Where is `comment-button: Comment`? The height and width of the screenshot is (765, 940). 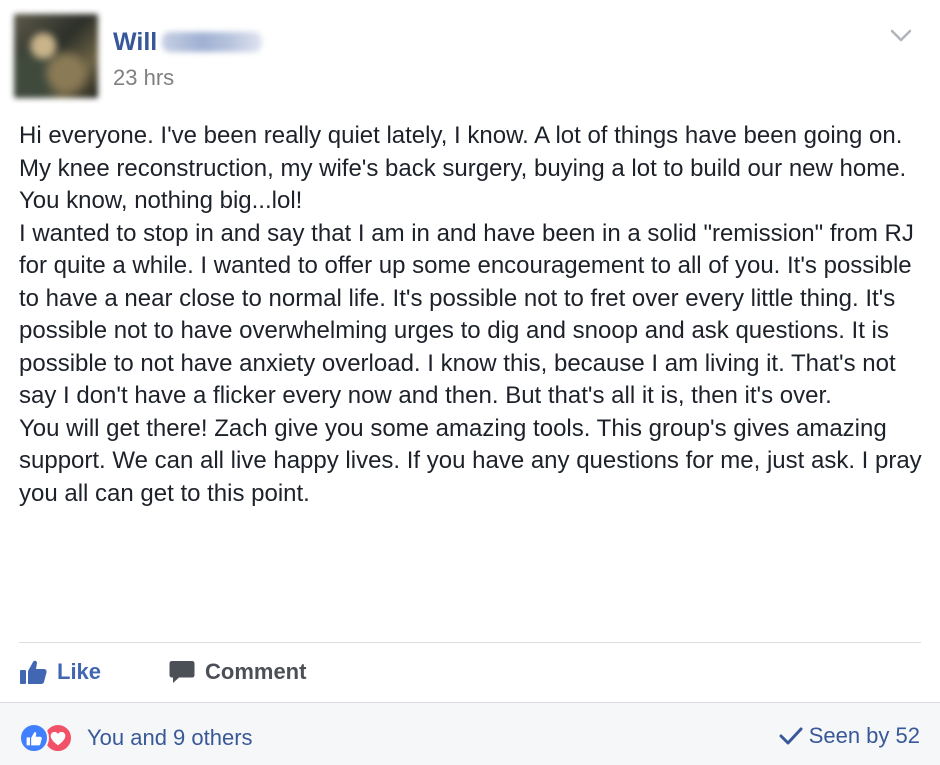
comment-button: Comment is located at coordinates (237, 672).